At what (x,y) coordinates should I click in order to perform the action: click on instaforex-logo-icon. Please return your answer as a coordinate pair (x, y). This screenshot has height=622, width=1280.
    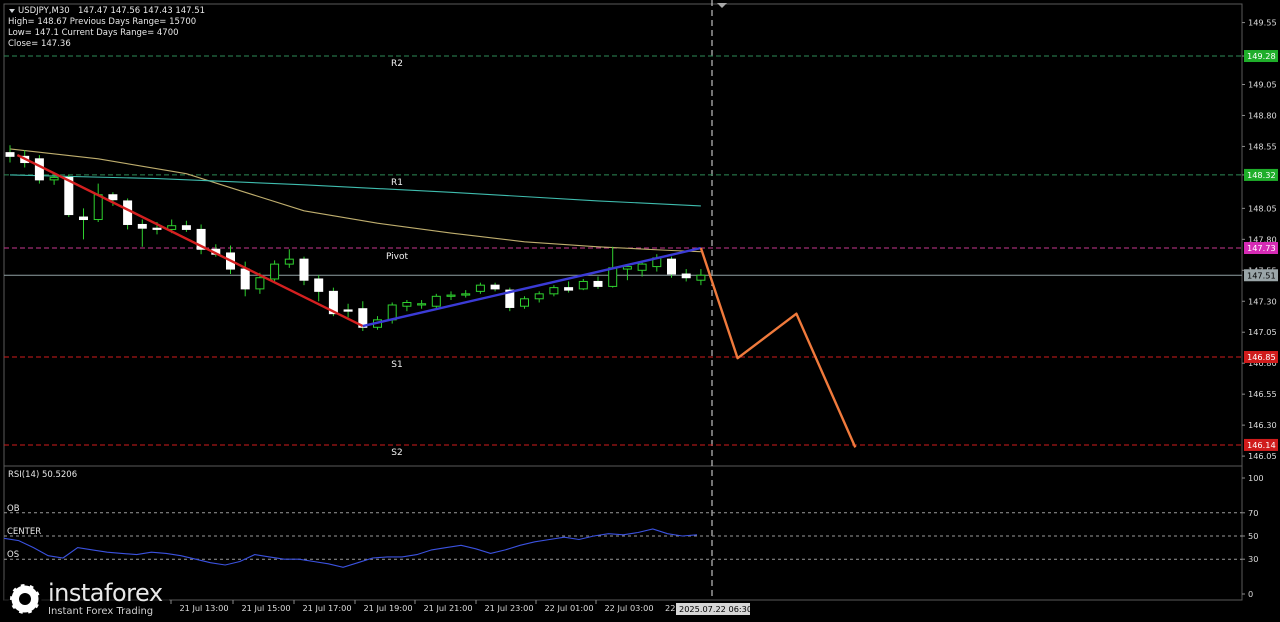
    Looking at the image, I should click on (25, 599).